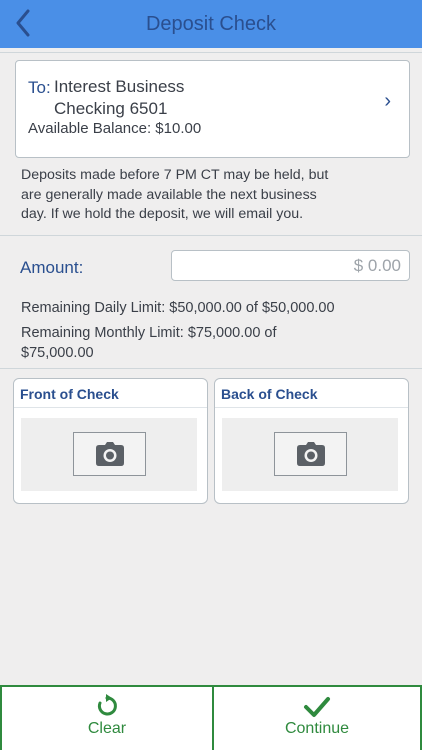 Image resolution: width=422 pixels, height=750 pixels. What do you see at coordinates (317, 728) in the screenshot?
I see `continue-label: Continue` at bounding box center [317, 728].